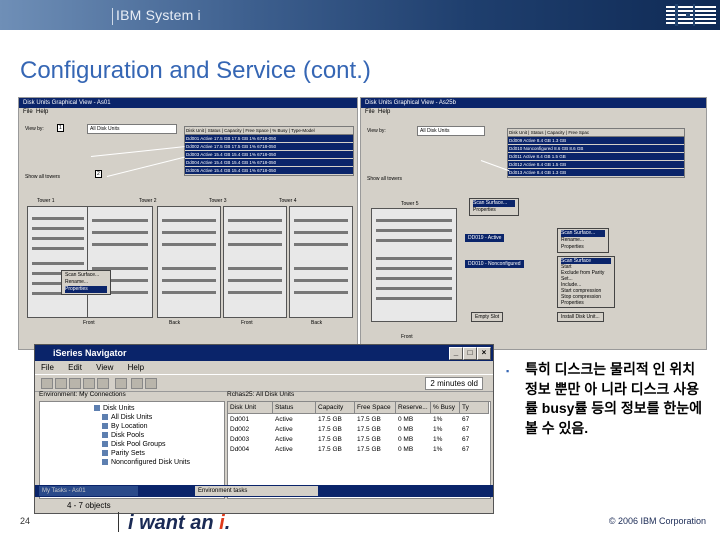  I want to click on grid-row: Dd012 Active 8.4 GB 1.5 GB, so click(596, 165).